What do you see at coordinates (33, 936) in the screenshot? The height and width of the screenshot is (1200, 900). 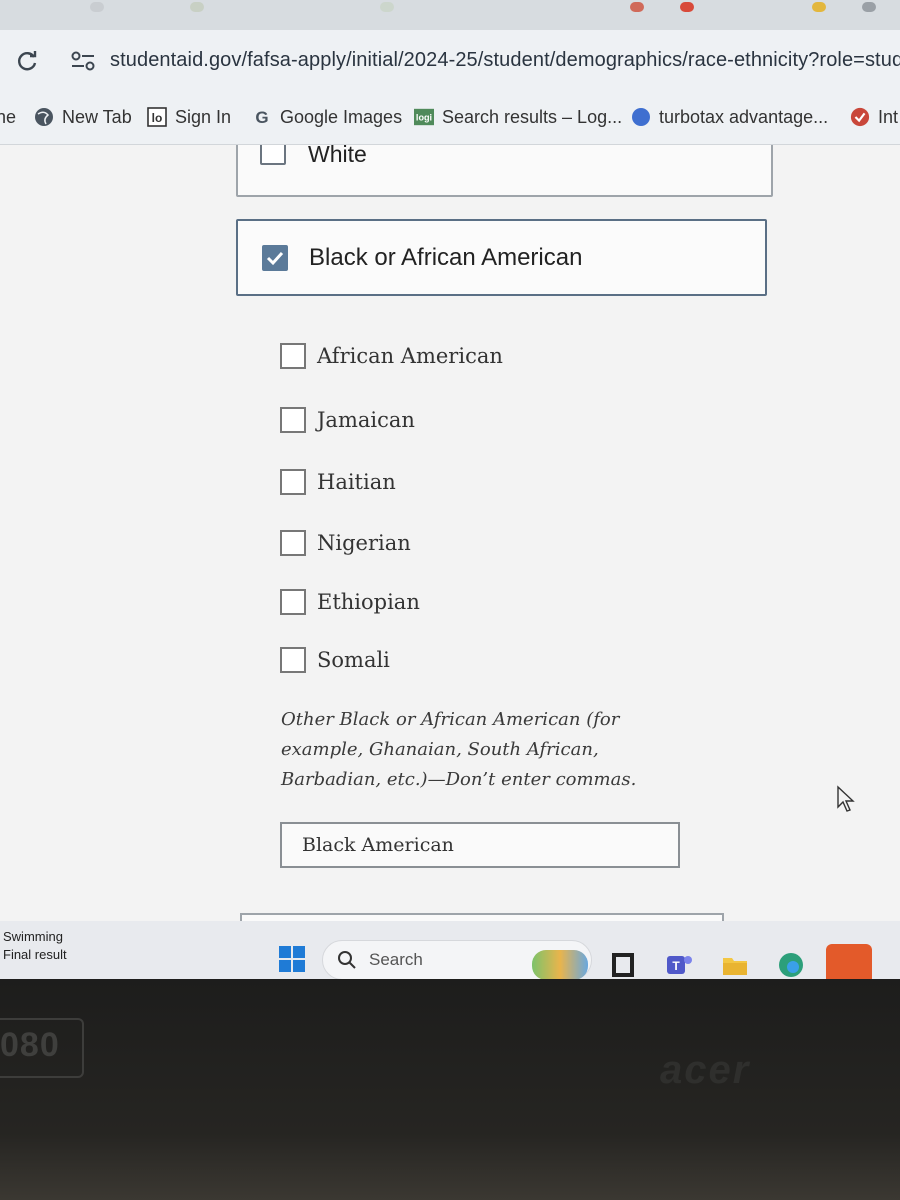 I see `widget-title: Swimming` at bounding box center [33, 936].